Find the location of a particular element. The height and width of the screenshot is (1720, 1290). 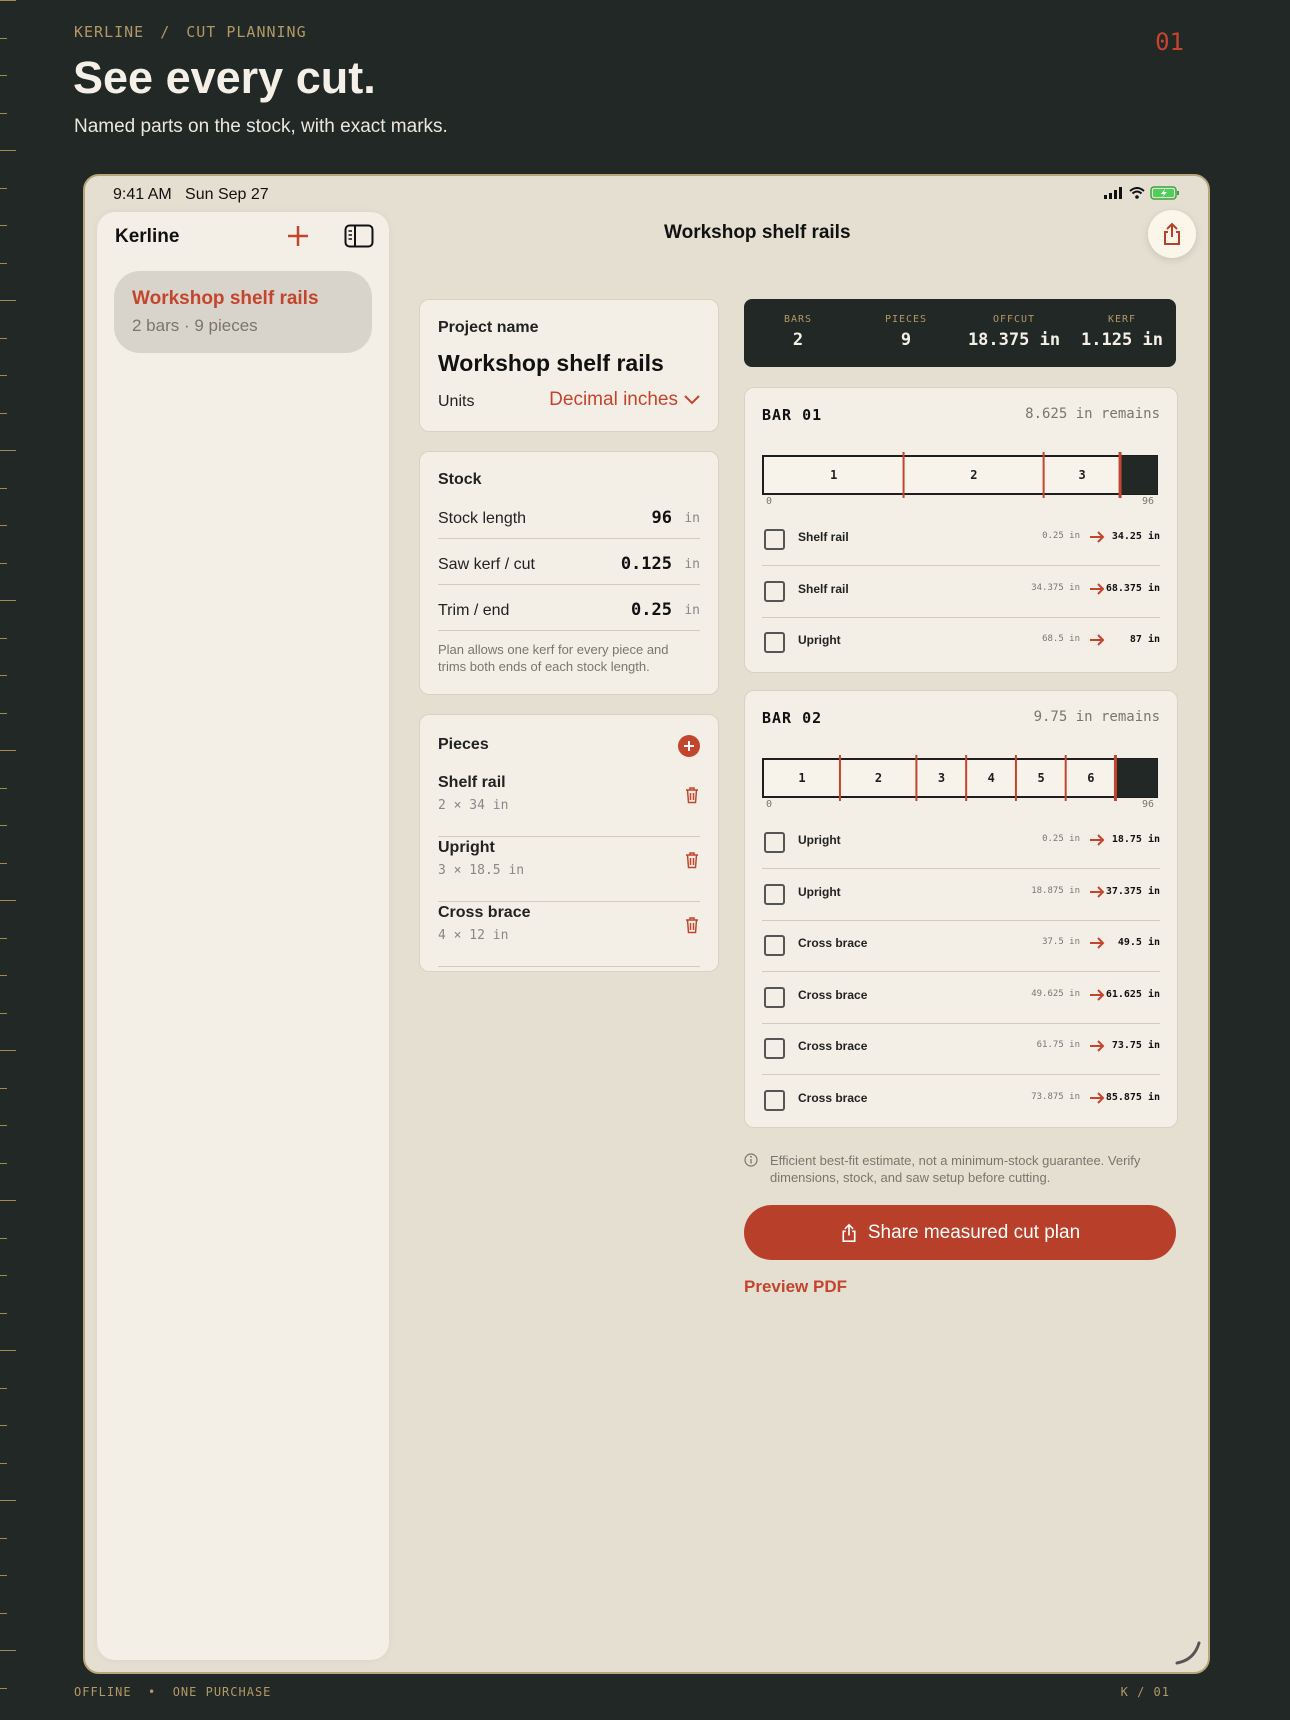

share-cut-plan-button: Share measured cut plan is located at coordinates (960, 1232).